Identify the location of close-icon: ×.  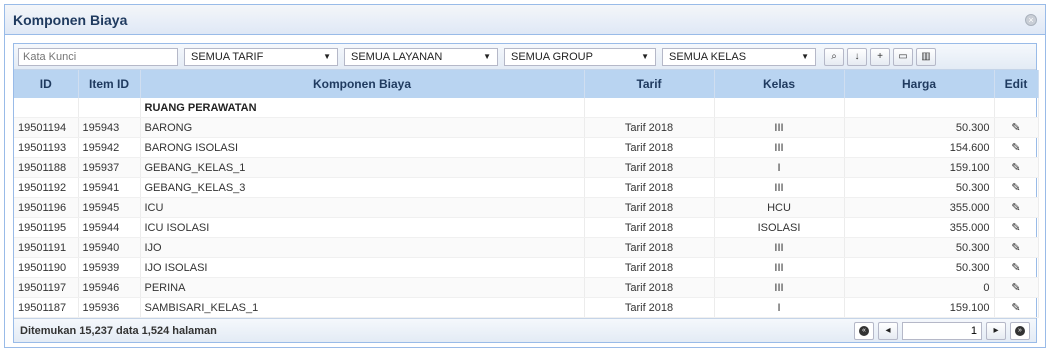
(1031, 19).